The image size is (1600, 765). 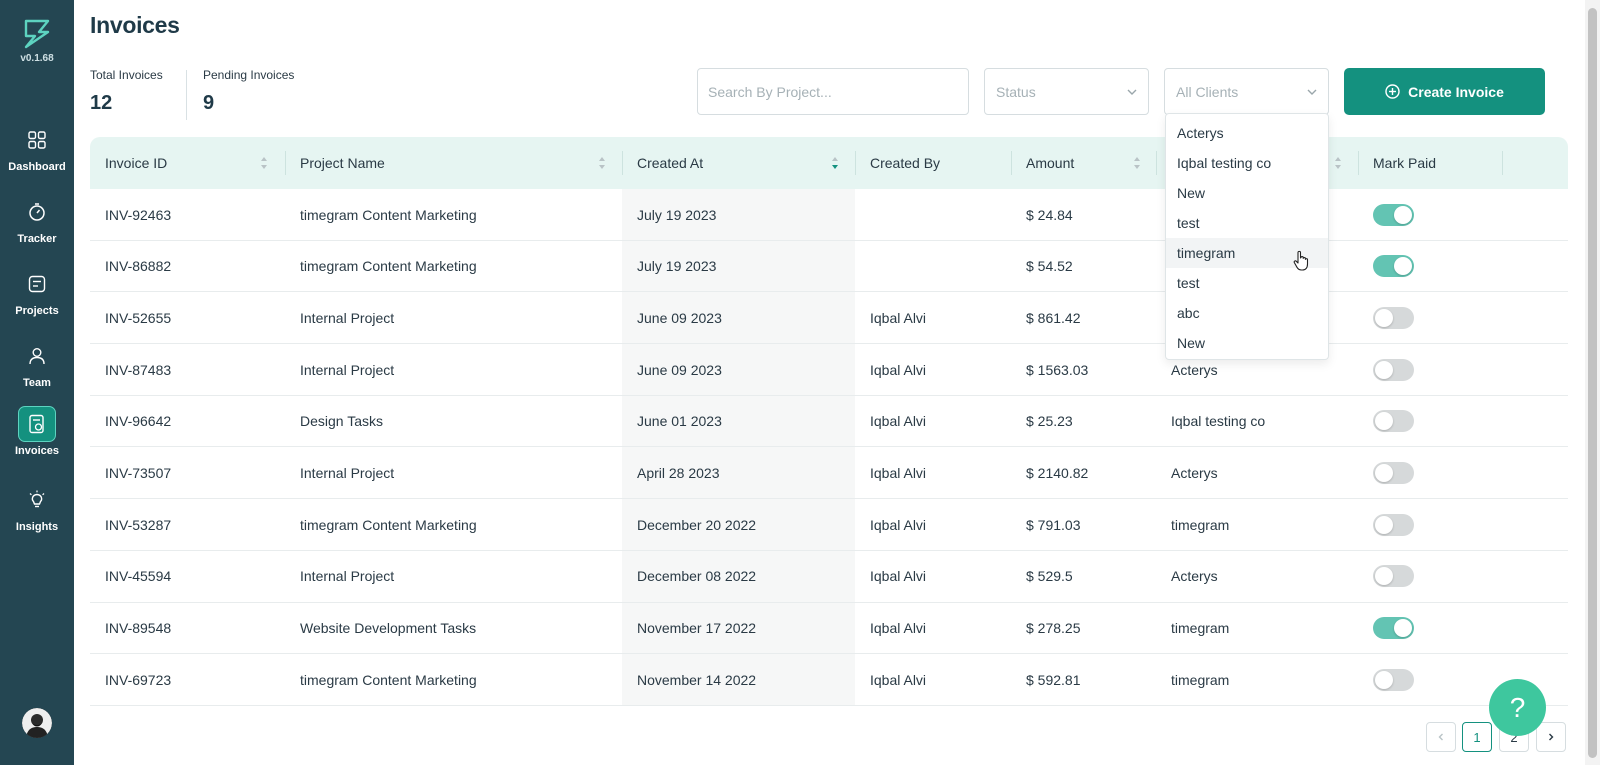 What do you see at coordinates (1194, 472) in the screenshot?
I see `cell-client: Acterys` at bounding box center [1194, 472].